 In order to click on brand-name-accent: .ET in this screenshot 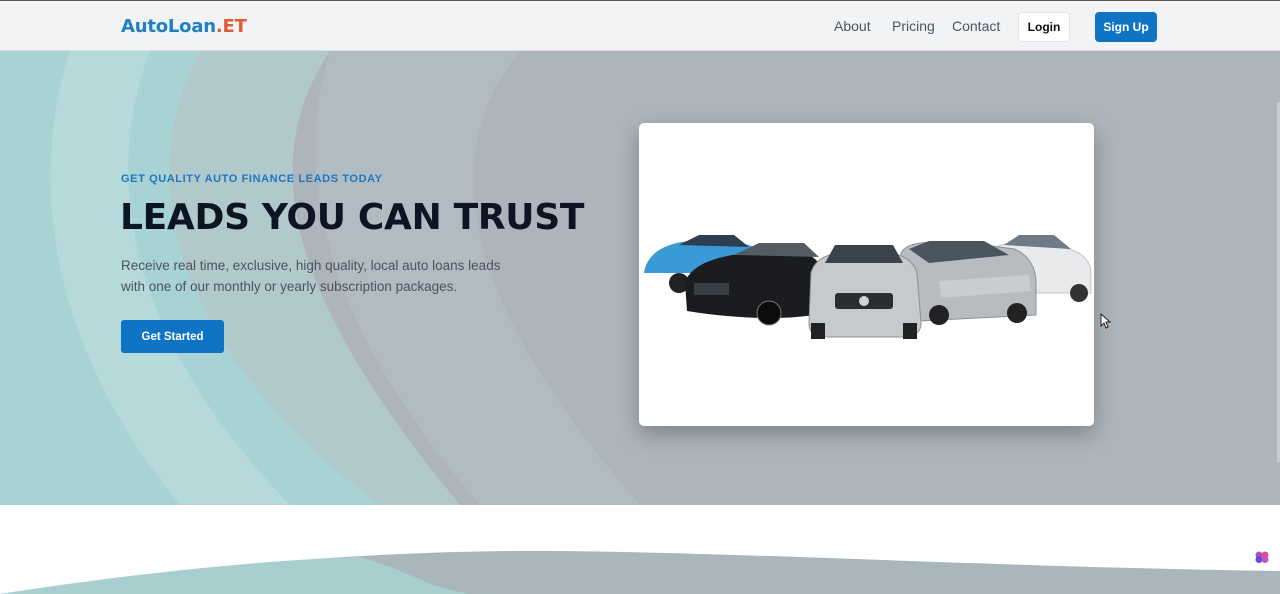, I will do `click(231, 26)`.